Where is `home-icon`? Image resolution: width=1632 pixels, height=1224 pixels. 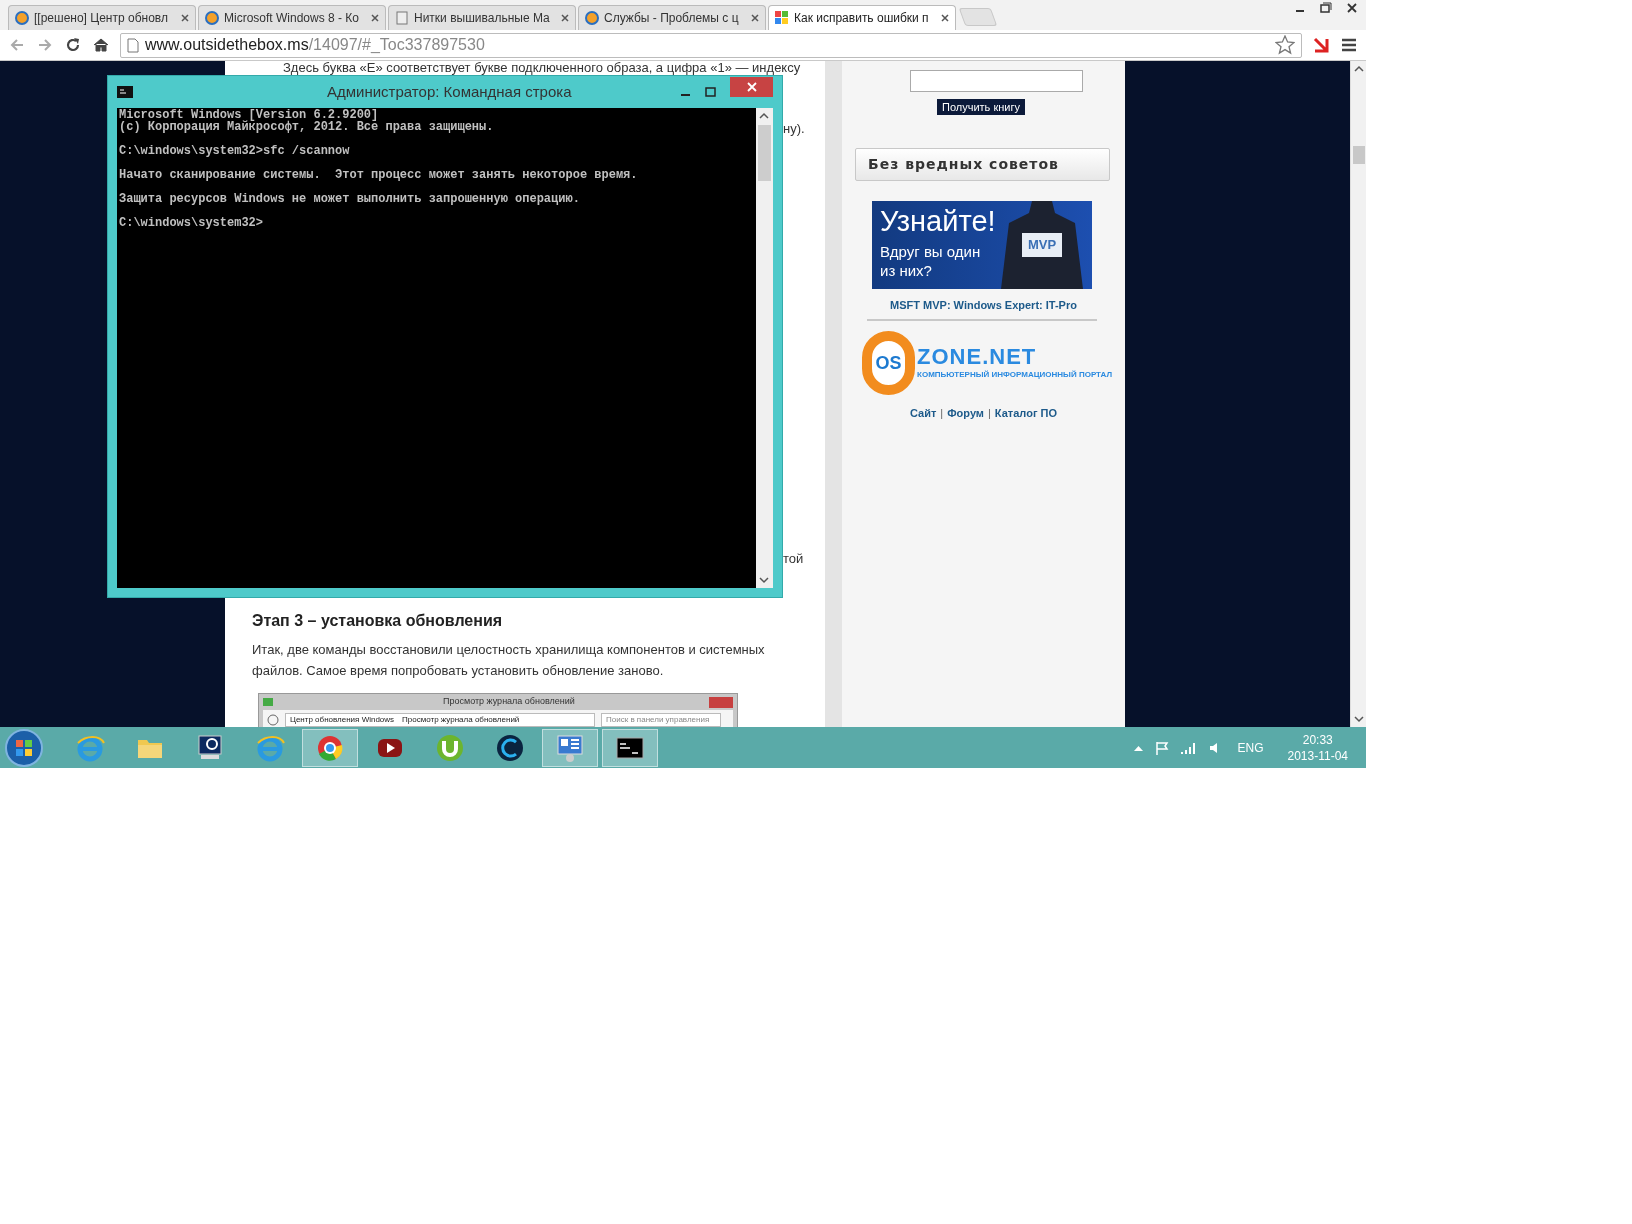
home-icon is located at coordinates (101, 45).